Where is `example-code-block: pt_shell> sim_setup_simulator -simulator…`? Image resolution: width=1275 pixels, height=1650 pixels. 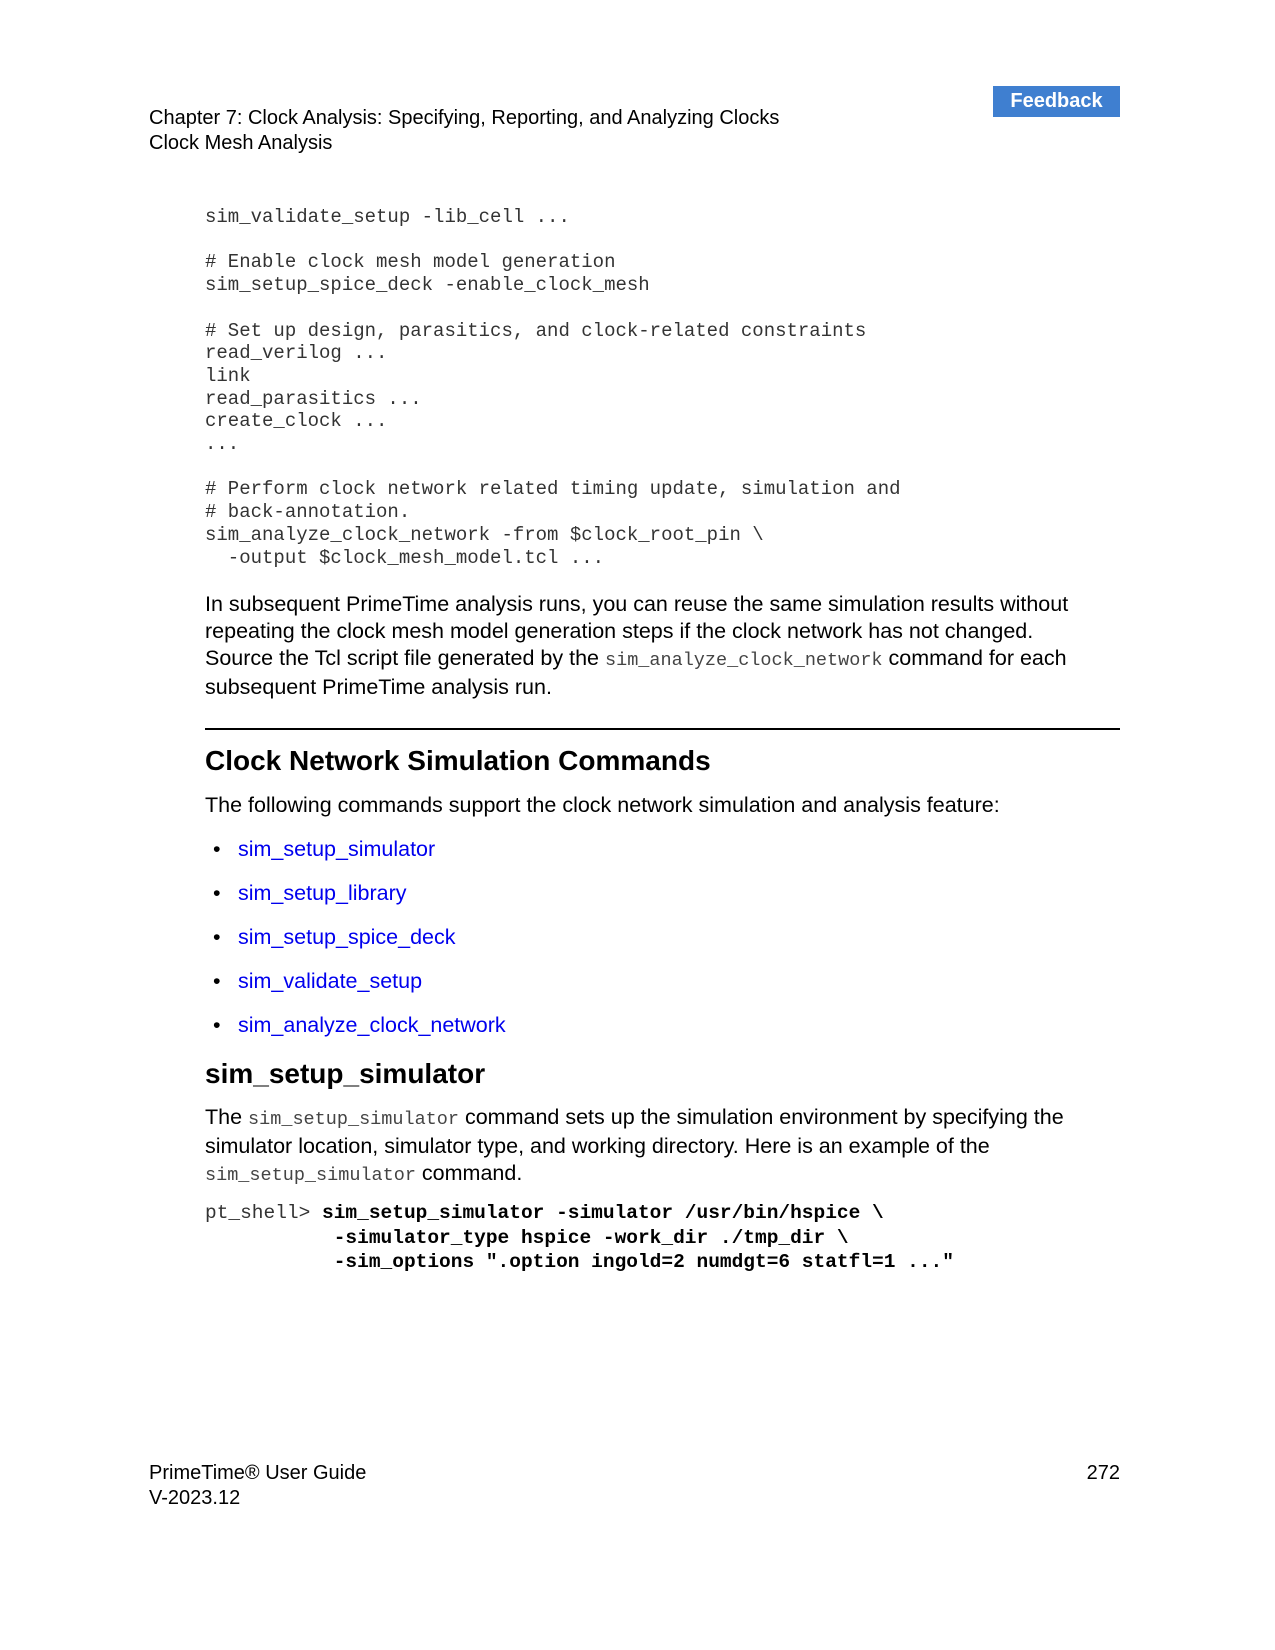 example-code-block: pt_shell> sim_setup_simulator -simulator… is located at coordinates (579, 1238).